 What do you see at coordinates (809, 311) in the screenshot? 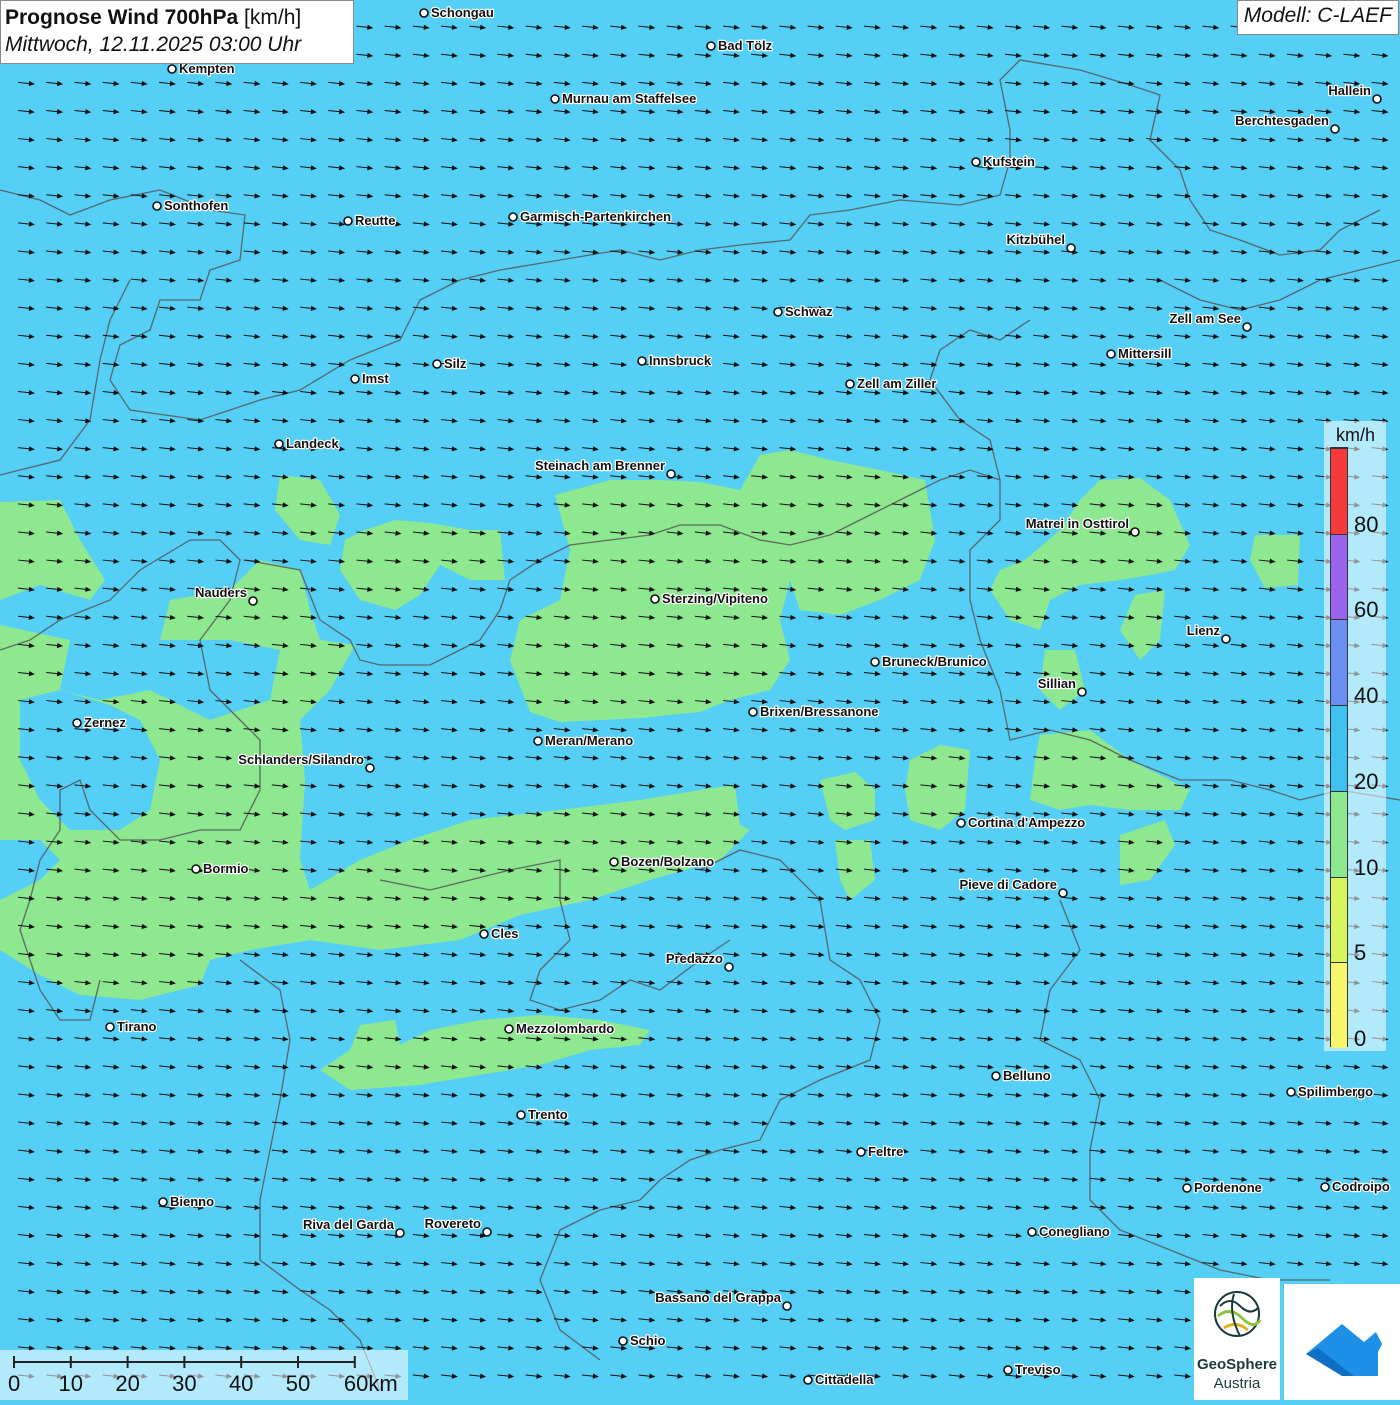
I see `place-label: Schwaz` at bounding box center [809, 311].